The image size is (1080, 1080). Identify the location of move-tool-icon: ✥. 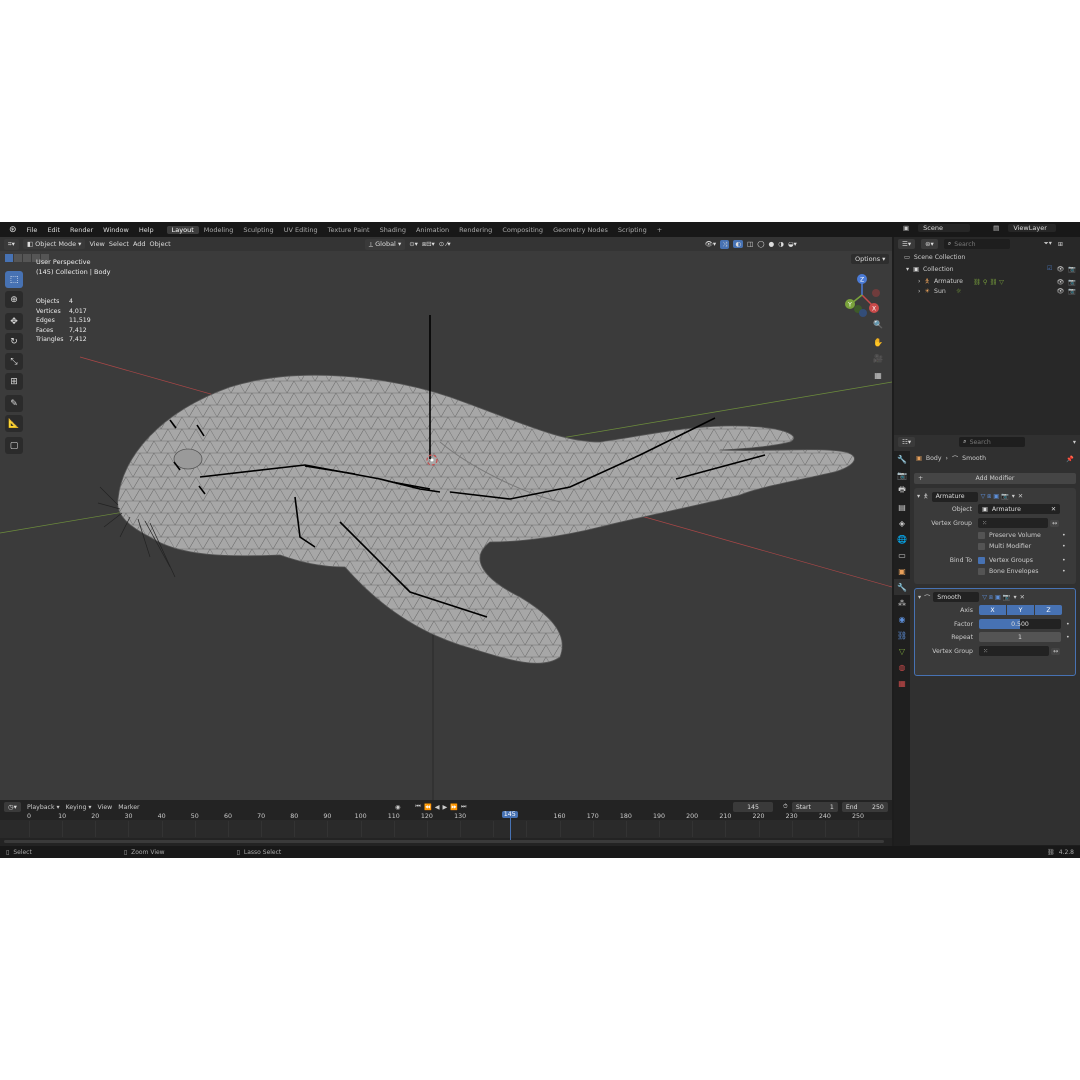
(14, 321).